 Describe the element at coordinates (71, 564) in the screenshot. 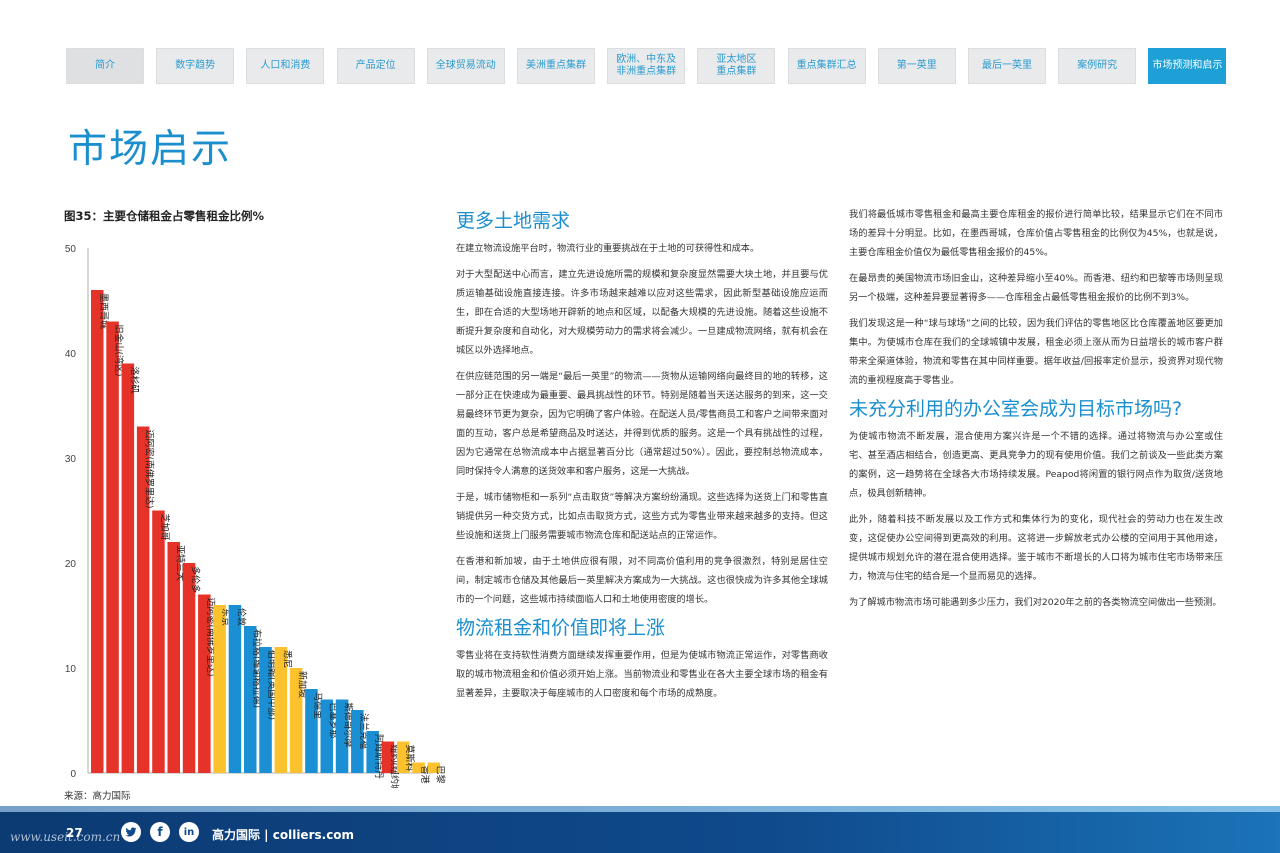

I see `y-tick-label: 20` at that location.